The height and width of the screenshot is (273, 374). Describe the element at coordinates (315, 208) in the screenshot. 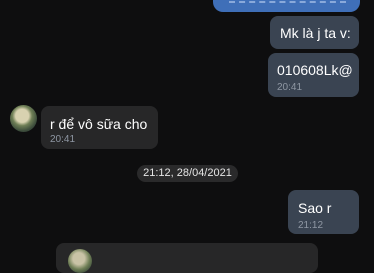

I see `message-text: Sao r` at that location.